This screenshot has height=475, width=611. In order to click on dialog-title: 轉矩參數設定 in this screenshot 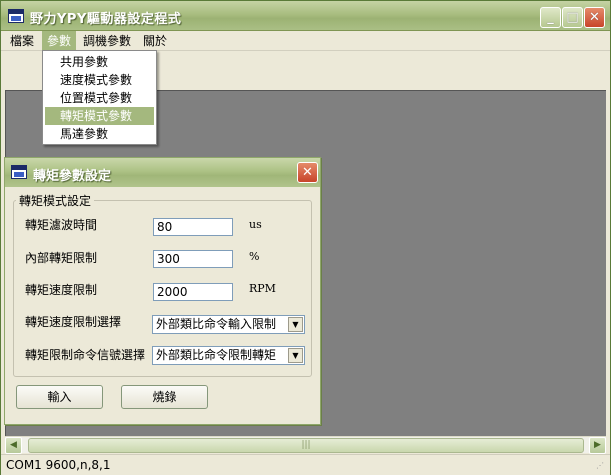, I will do `click(72, 176)`.